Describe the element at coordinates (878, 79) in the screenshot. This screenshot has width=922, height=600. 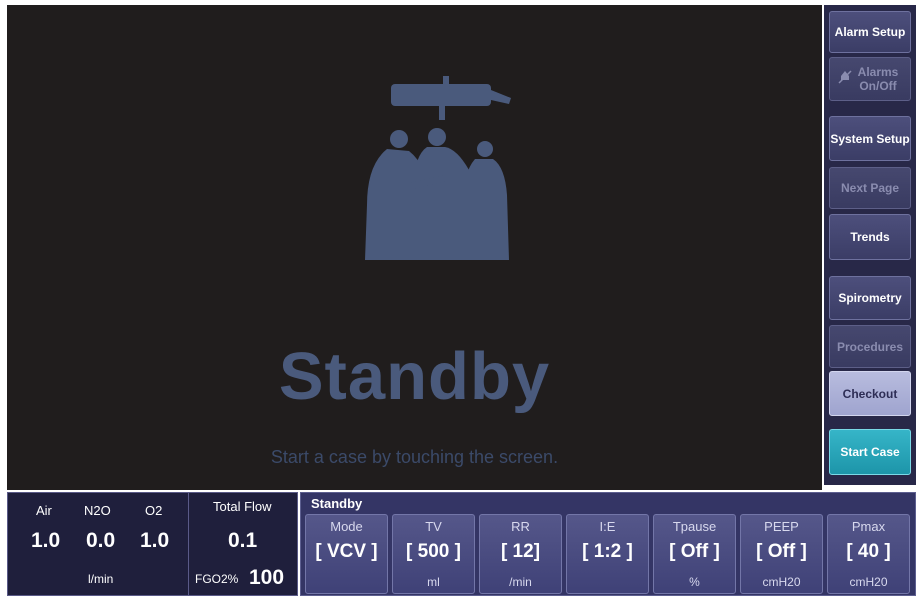
I see `alarms-onoff-label: Alarms On/Off` at that location.